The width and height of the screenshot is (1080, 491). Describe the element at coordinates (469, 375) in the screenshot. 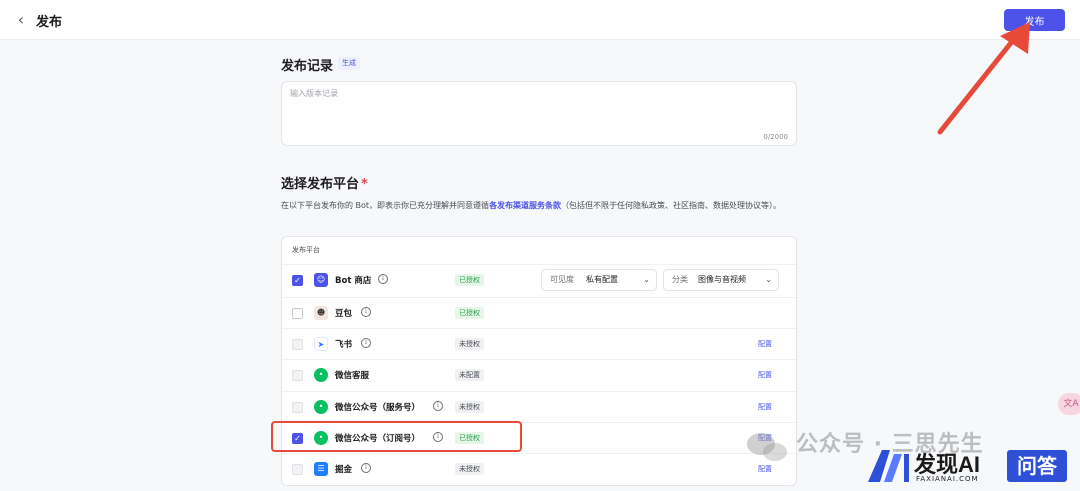

I see `status-badge: 未配置` at that location.